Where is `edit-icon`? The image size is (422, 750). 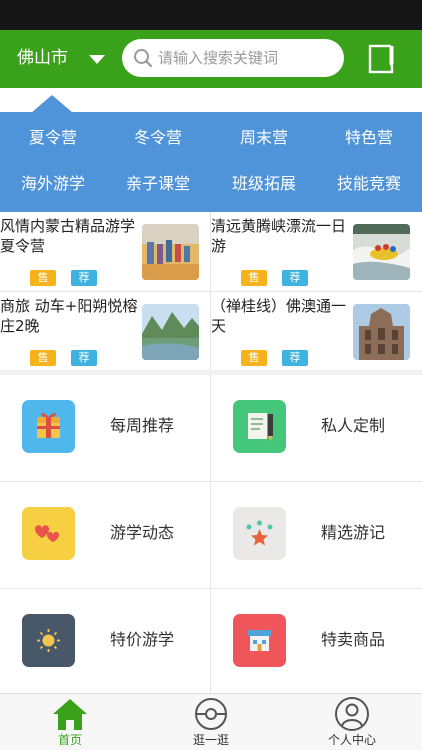 edit-icon is located at coordinates (383, 59).